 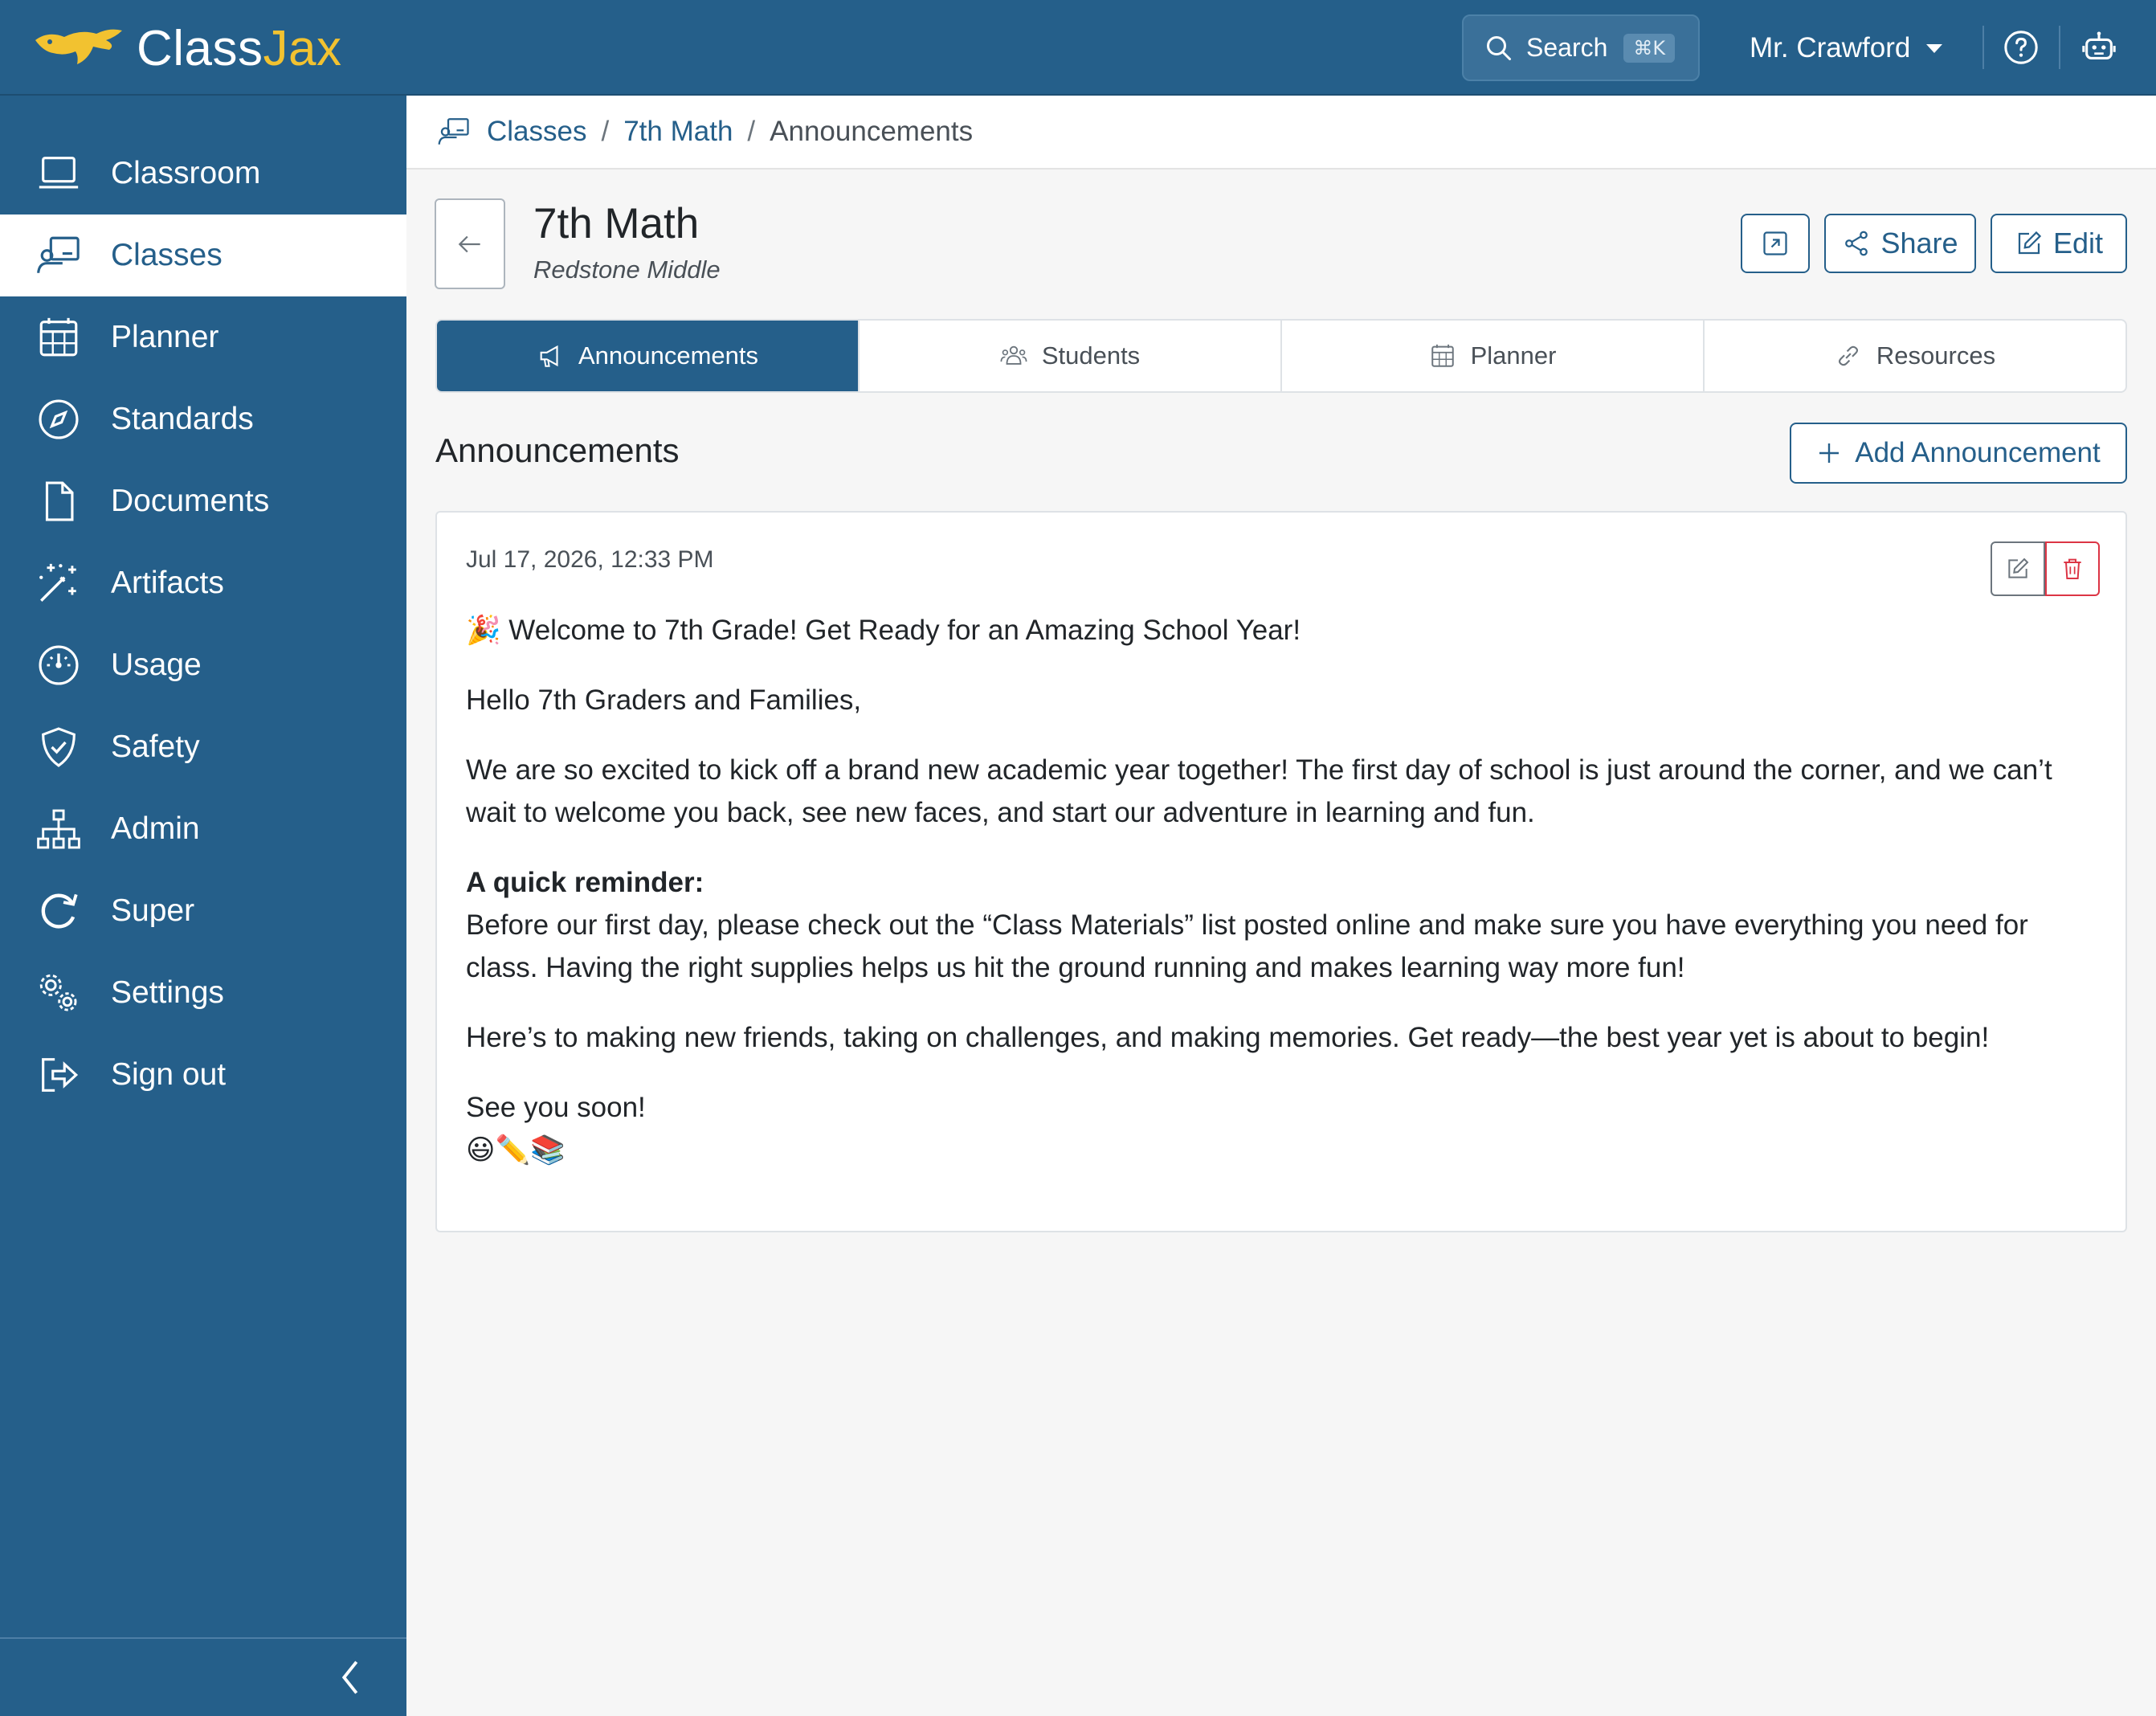 What do you see at coordinates (872, 131) in the screenshot?
I see `breadcrumb-current: Announcements` at bounding box center [872, 131].